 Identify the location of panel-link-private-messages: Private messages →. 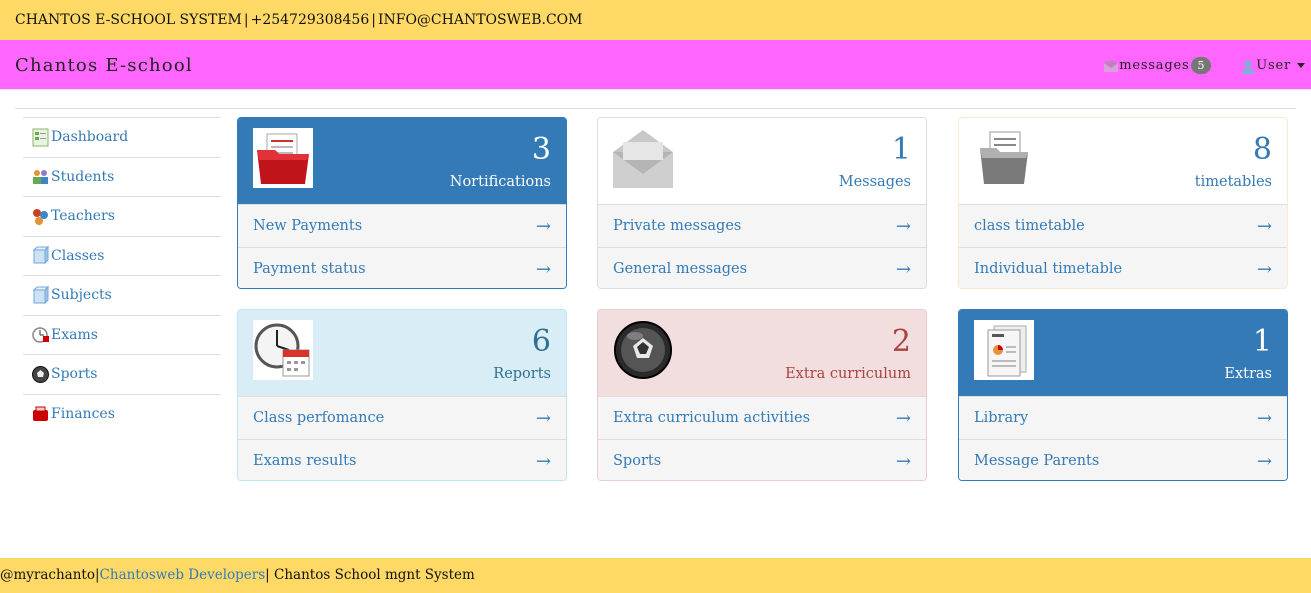
(762, 225).